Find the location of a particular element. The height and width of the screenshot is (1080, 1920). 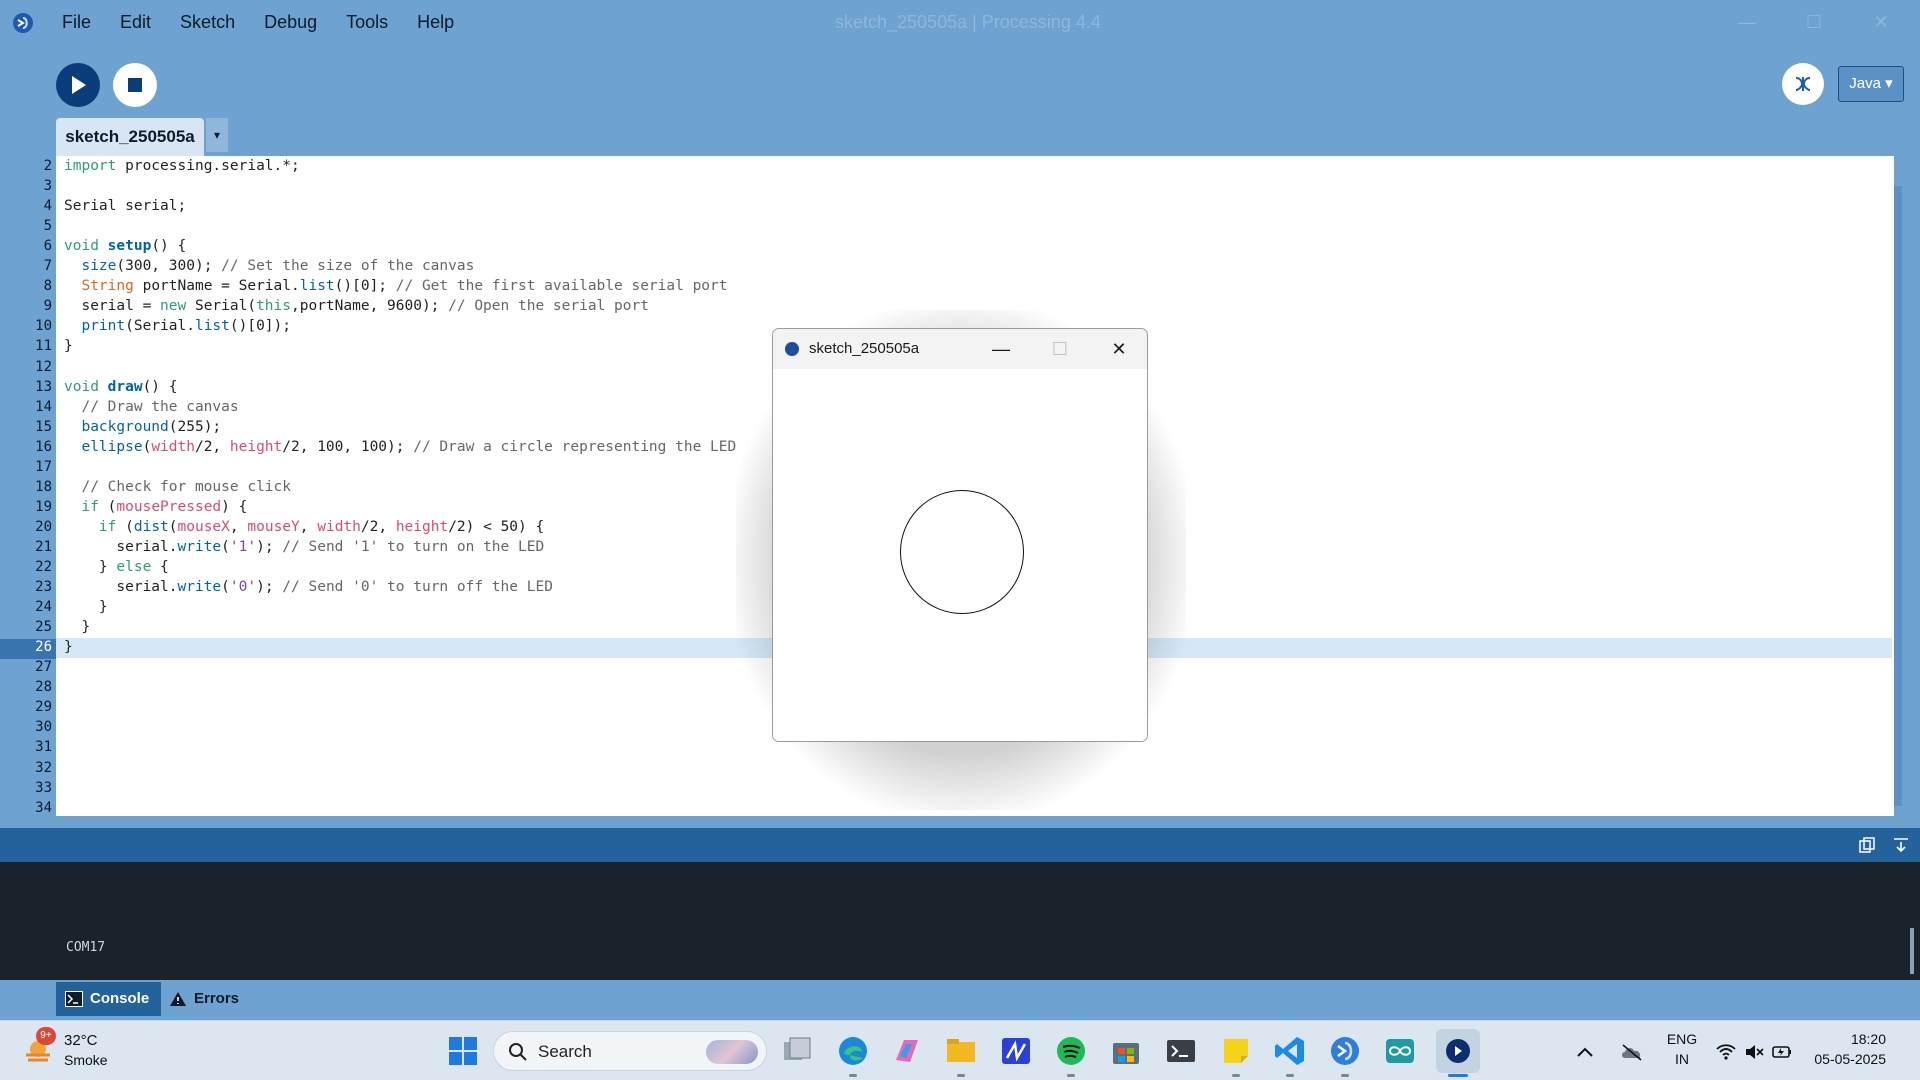

sketch-window: sketch_250505a — ☐ ✕ is located at coordinates (960, 535).